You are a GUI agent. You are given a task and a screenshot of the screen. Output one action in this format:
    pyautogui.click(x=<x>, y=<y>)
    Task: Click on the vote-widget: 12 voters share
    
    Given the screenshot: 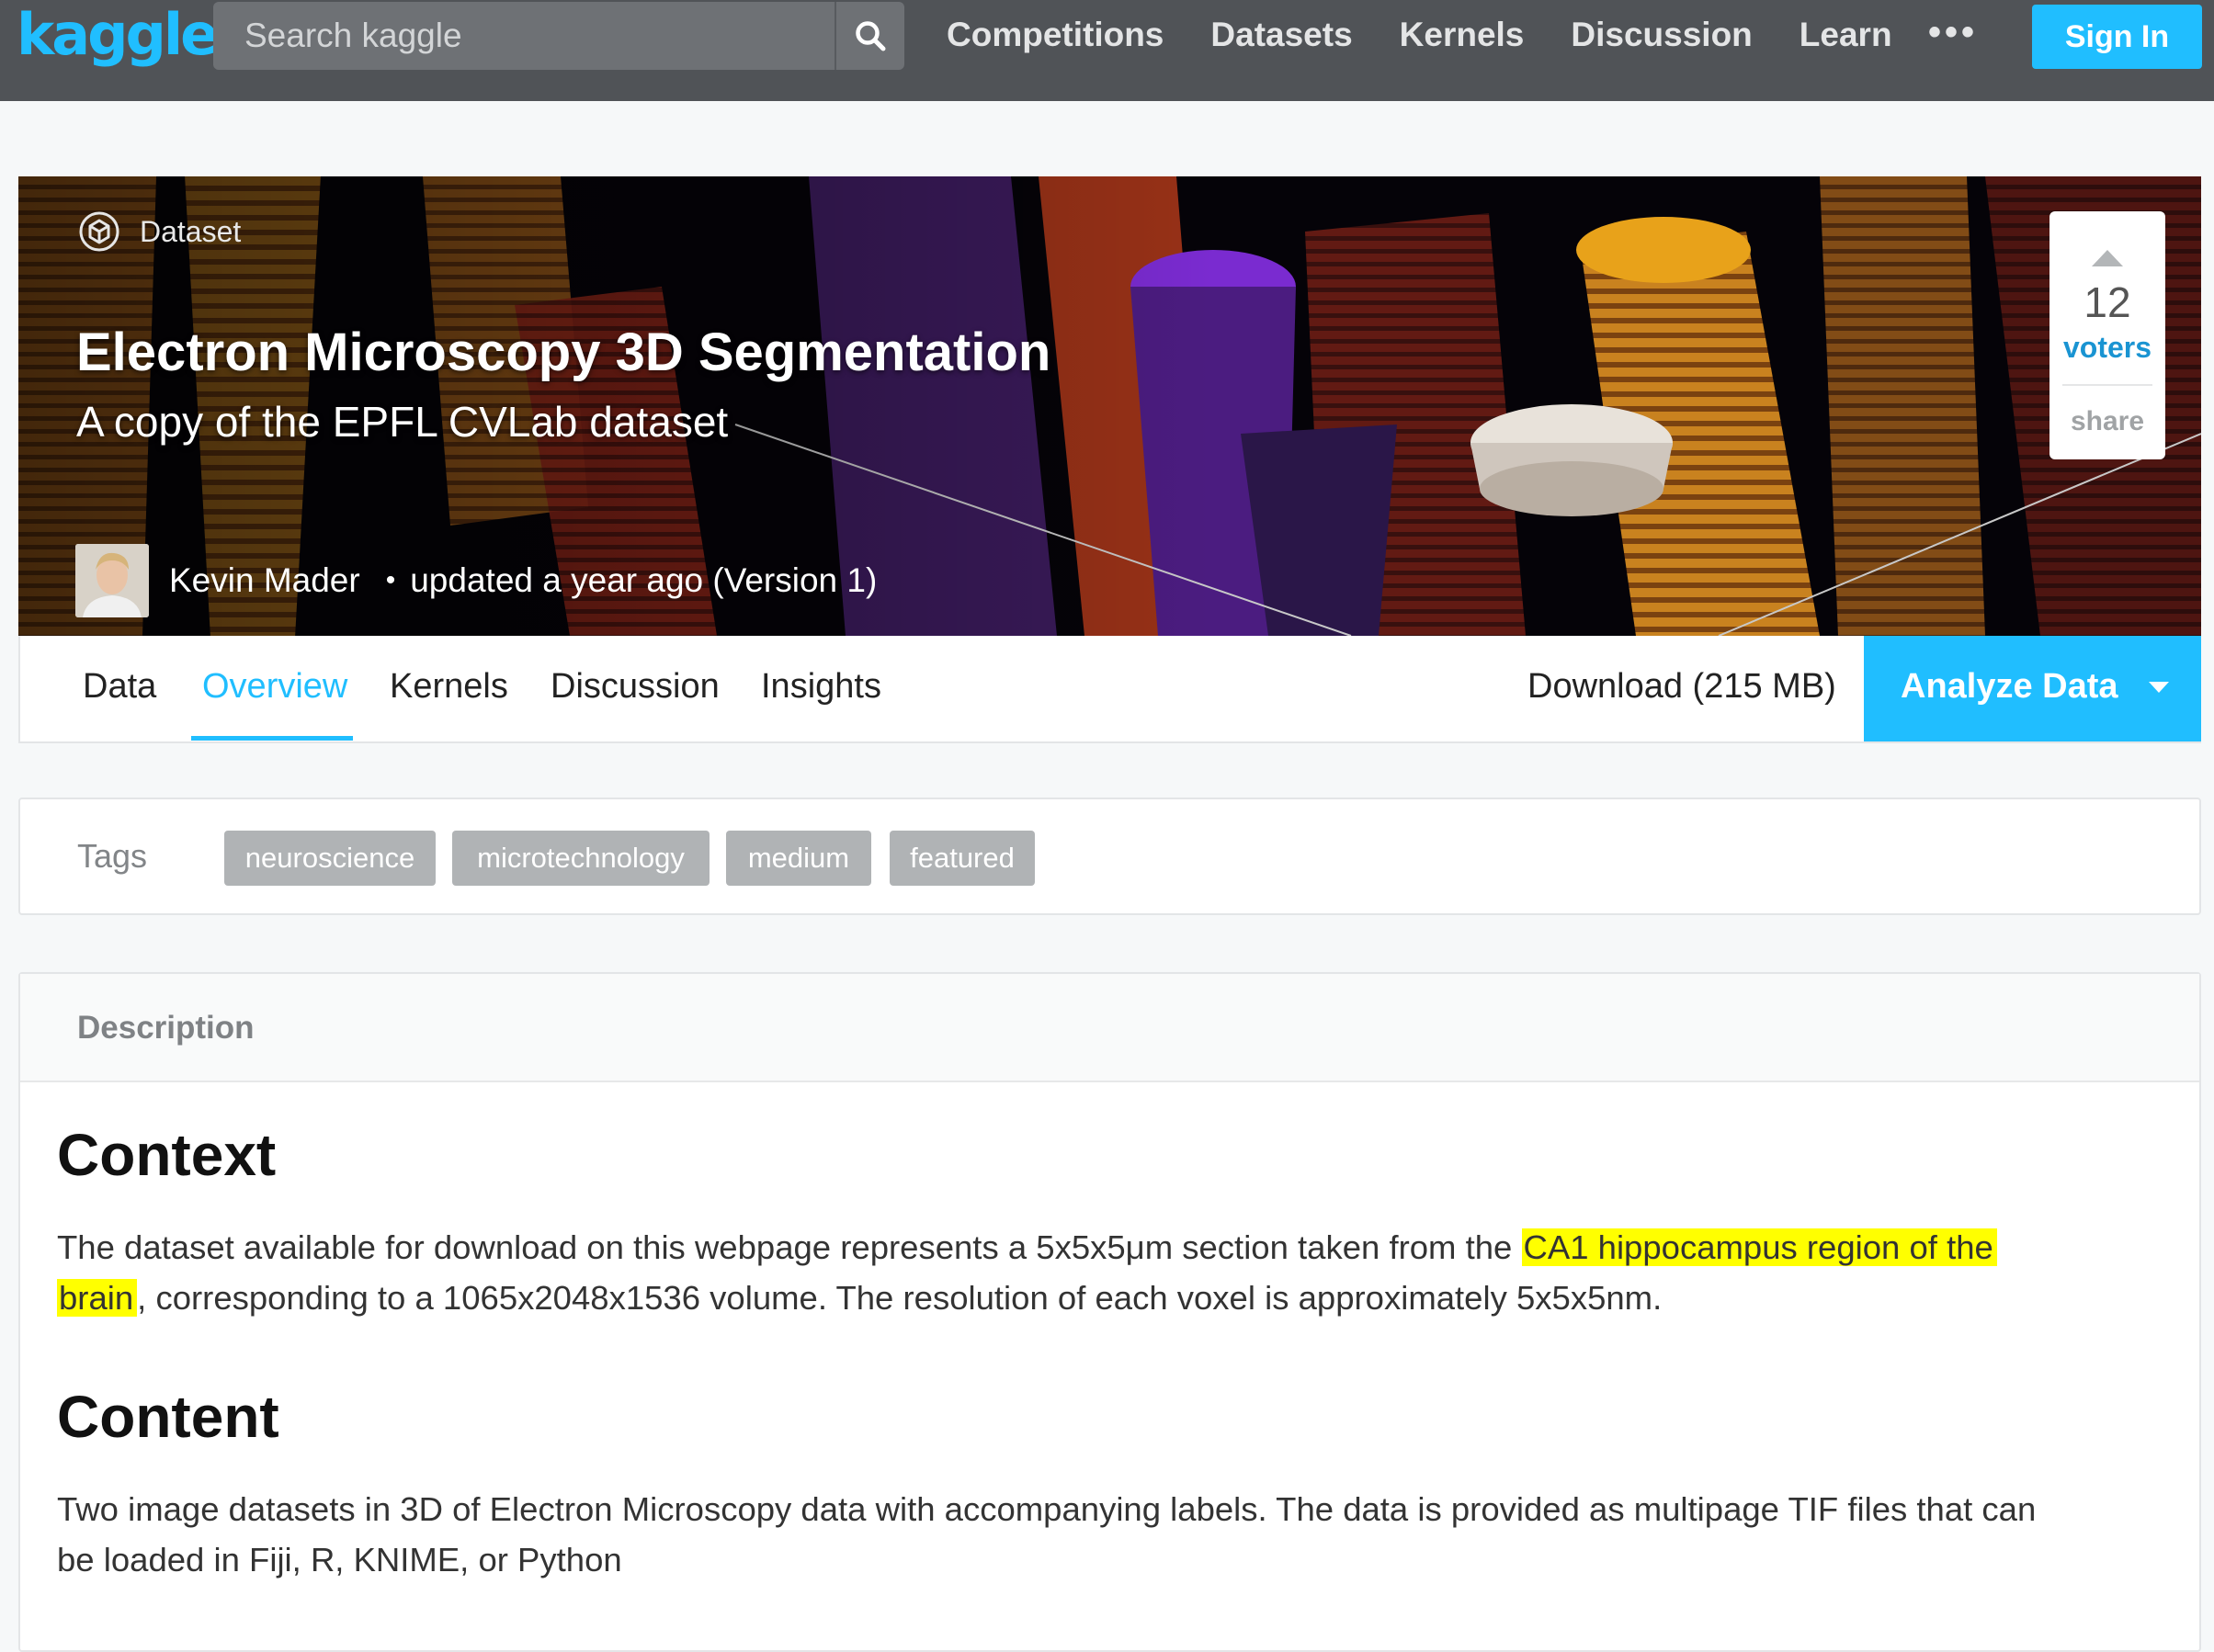 What is the action you would take?
    pyautogui.click(x=2107, y=335)
    